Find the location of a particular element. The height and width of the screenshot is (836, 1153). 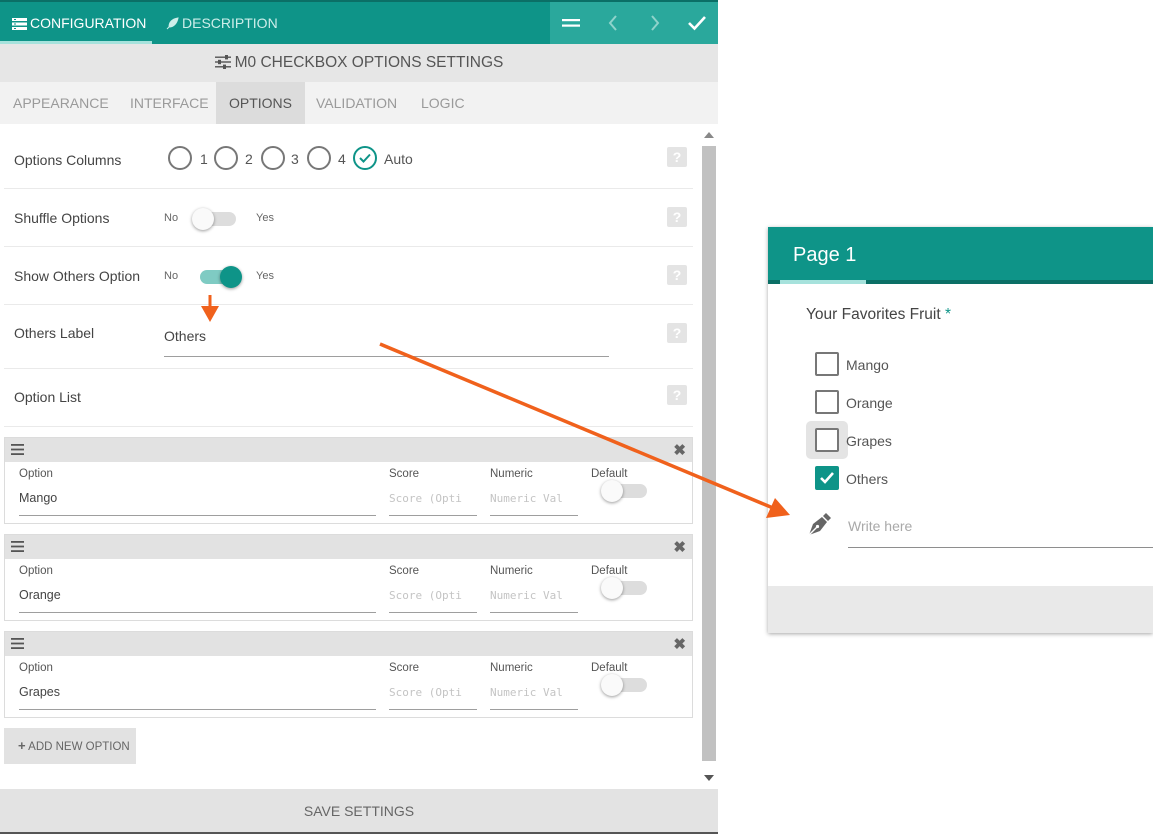

prev-chevron-icon is located at coordinates (612, 23).